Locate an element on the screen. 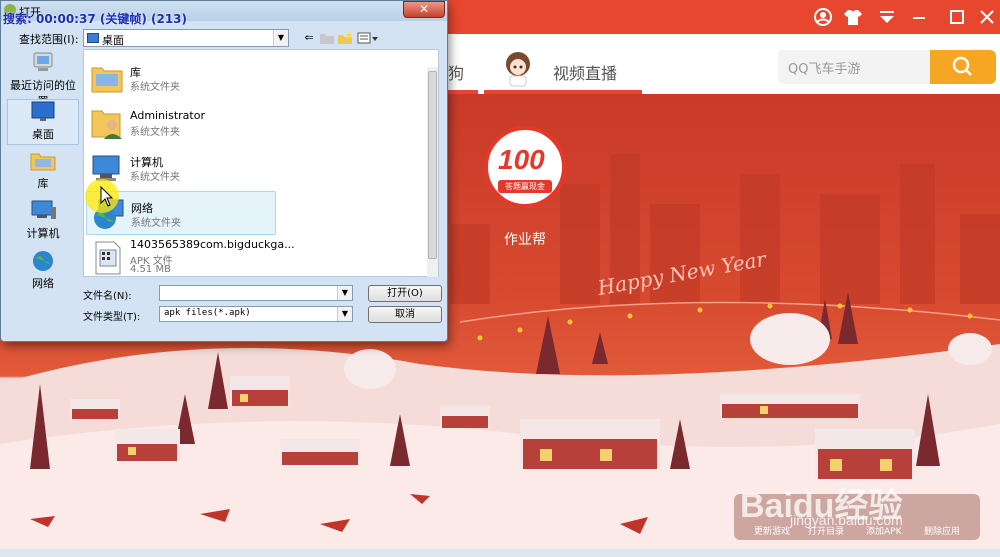 The image size is (1000, 557). app-icon-number: 100 is located at coordinates (521, 159).